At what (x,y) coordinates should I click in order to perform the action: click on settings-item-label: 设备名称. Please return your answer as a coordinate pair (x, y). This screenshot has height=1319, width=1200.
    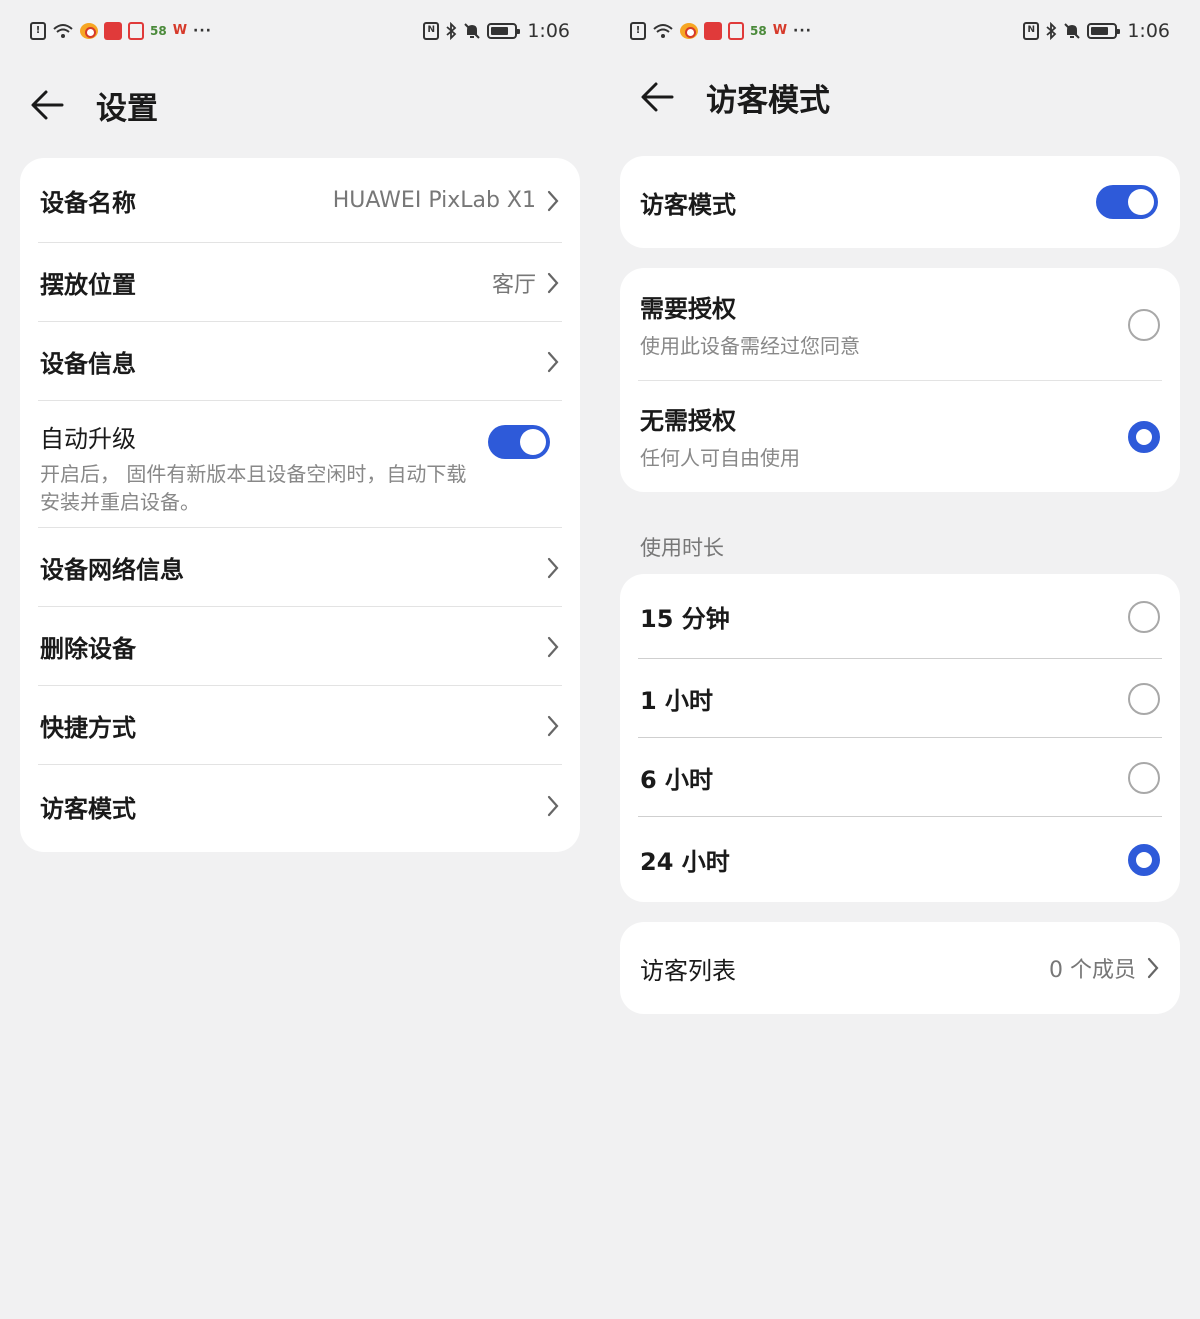
    Looking at the image, I should click on (88, 203).